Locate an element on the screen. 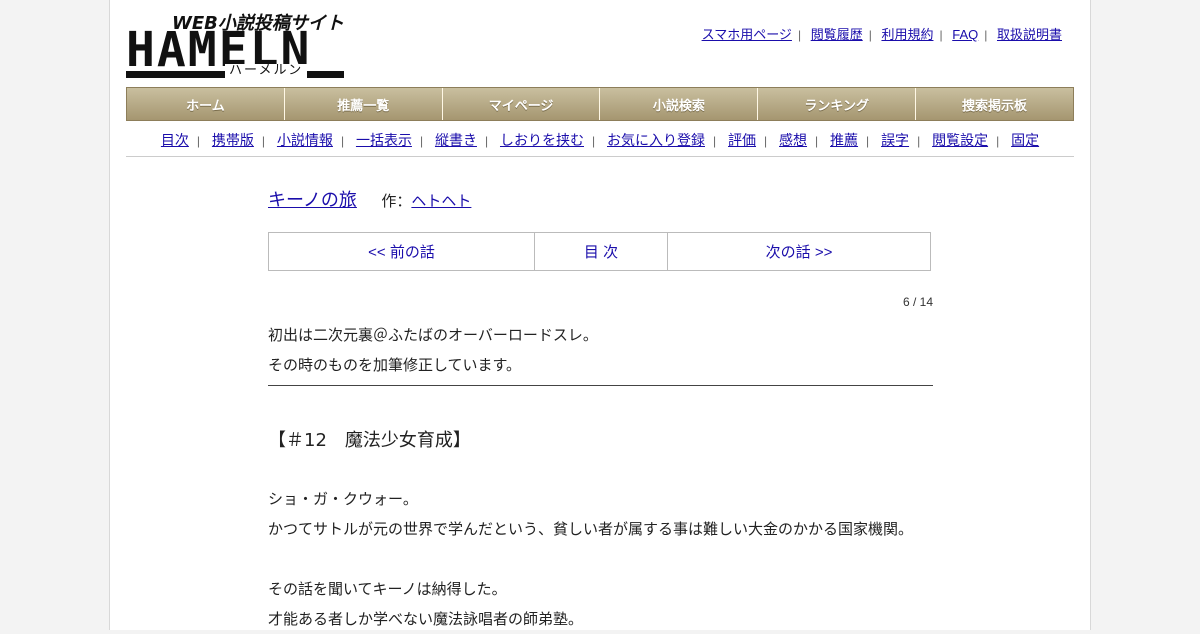  main-nav: ホーム 推薦一覧 マイページ 小説検索 ランキング 捜索掲示板 is located at coordinates (600, 104).